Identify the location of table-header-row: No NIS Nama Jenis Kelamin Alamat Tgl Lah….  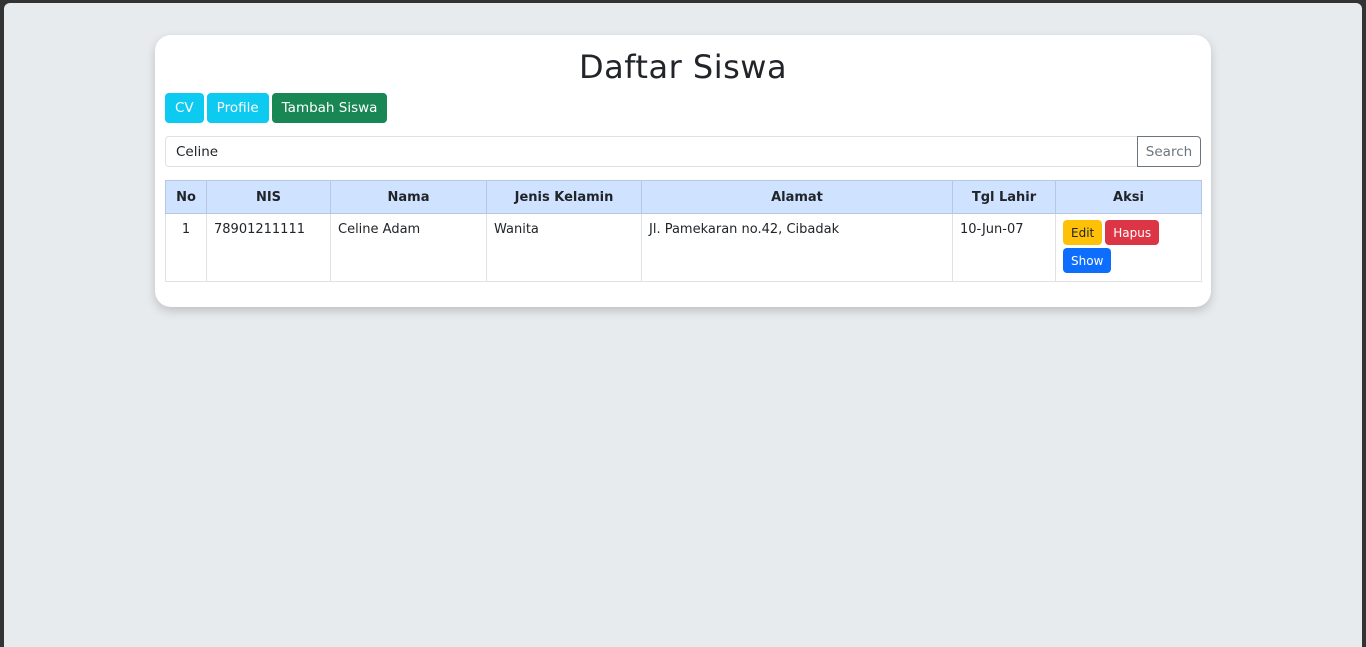
(683, 197).